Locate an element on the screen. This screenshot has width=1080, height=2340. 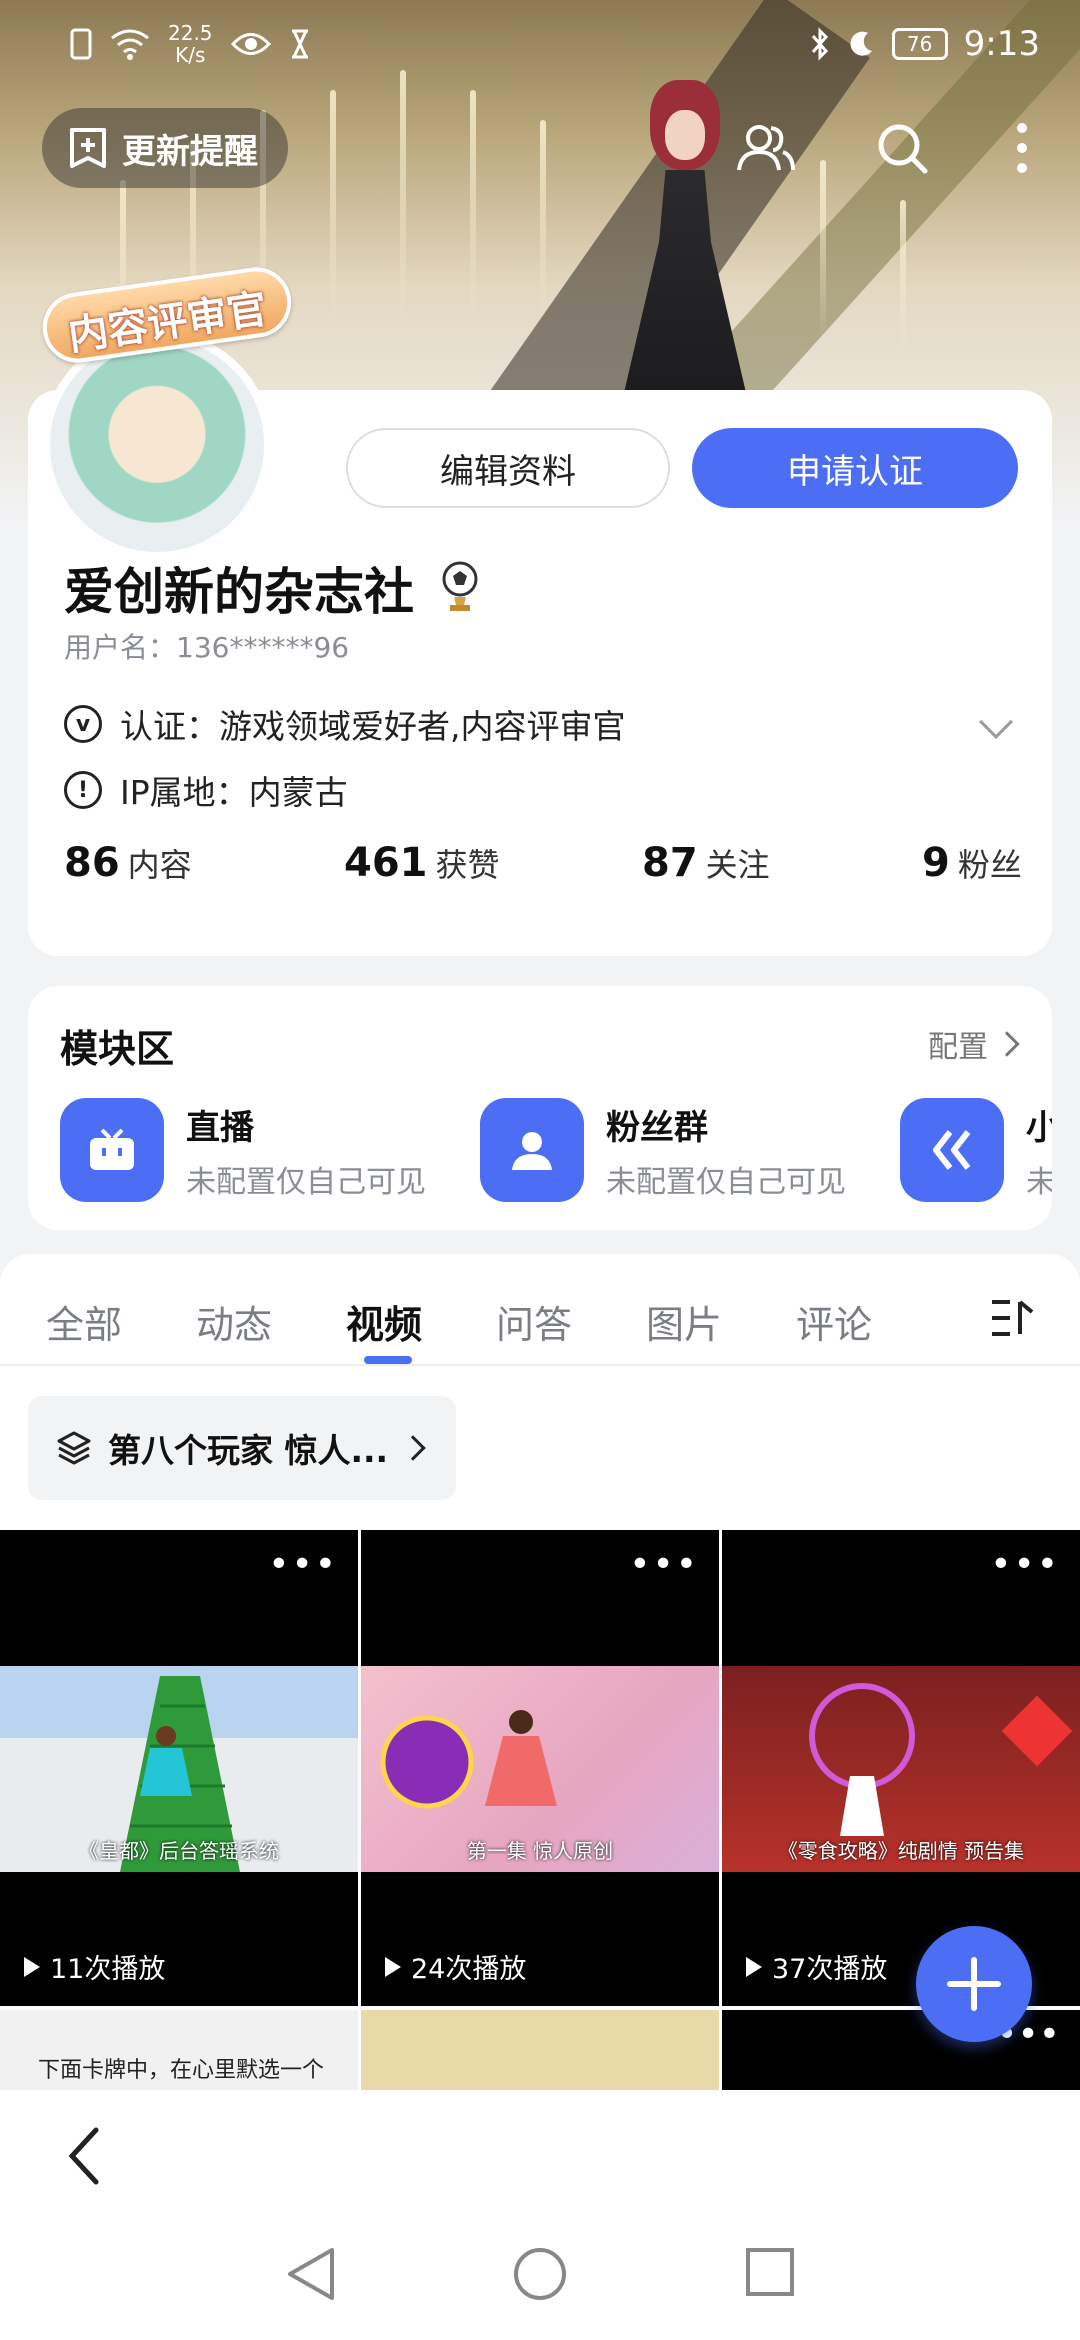
verified-v-icon: v is located at coordinates (83, 724).